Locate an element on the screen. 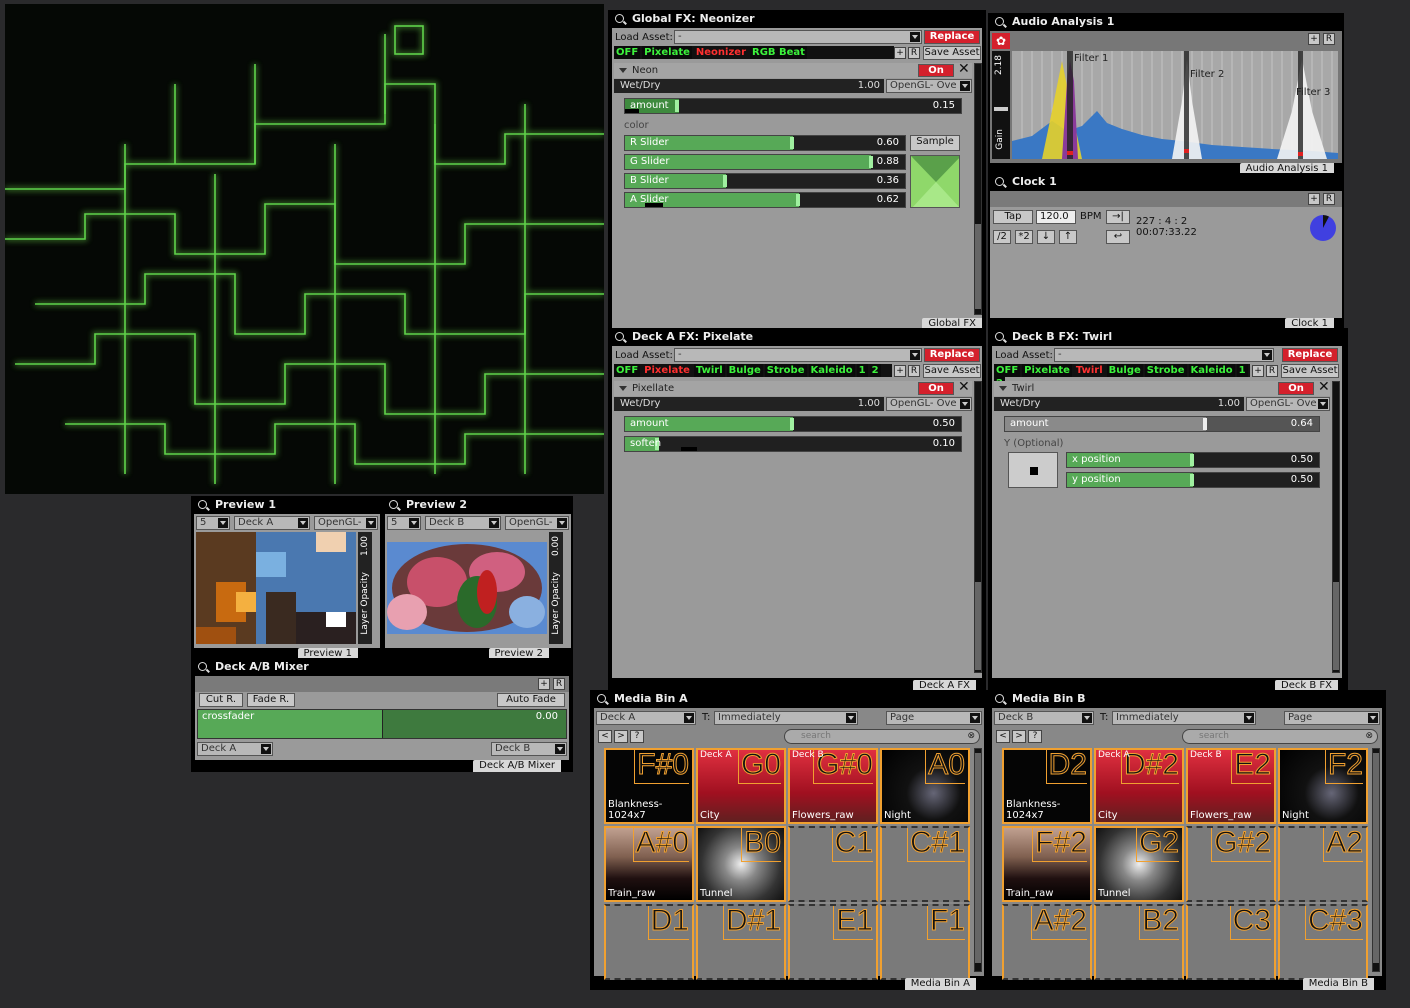  close-icon: ✕ is located at coordinates (964, 387).